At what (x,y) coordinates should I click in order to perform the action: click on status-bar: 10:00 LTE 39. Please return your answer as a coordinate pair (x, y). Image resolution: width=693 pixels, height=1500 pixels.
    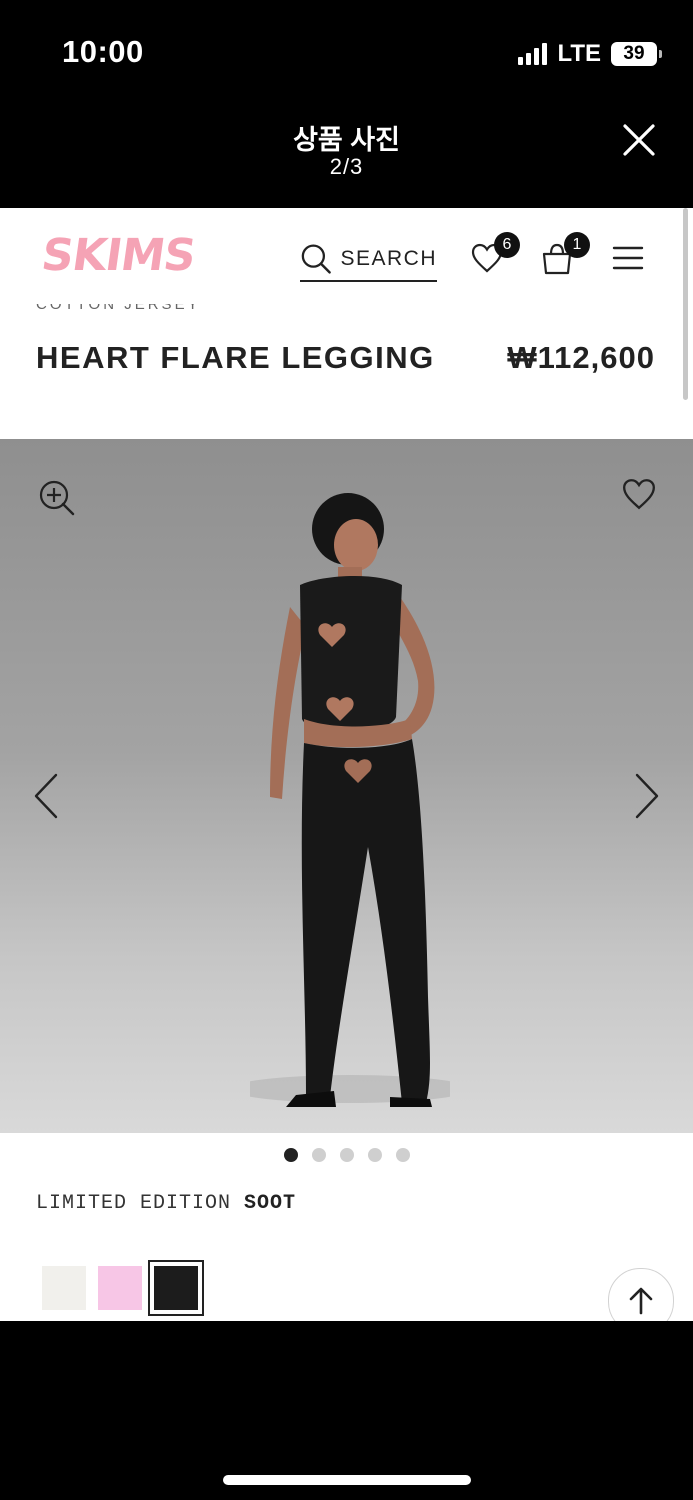
    Looking at the image, I should click on (346, 55).